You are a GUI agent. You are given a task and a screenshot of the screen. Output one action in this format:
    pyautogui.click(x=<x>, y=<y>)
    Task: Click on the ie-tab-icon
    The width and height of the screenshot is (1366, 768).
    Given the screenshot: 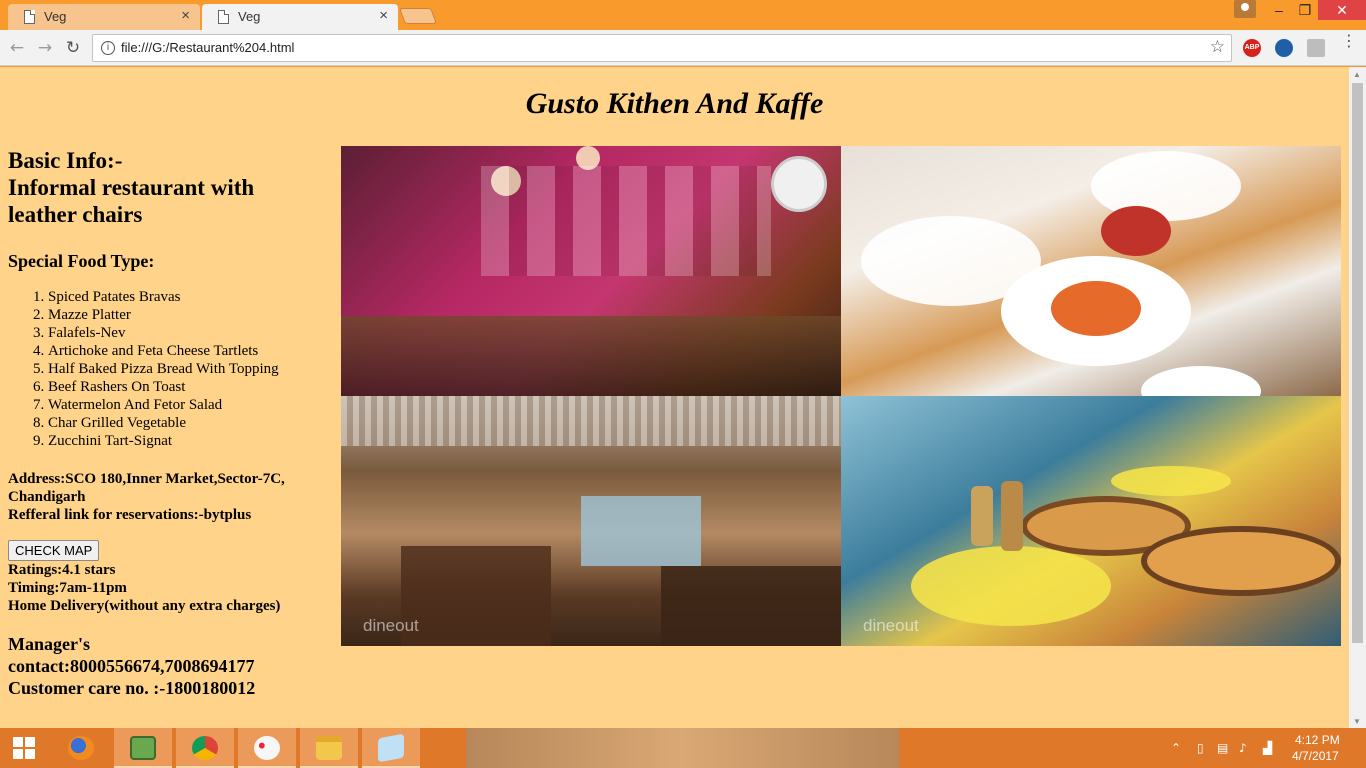 What is the action you would take?
    pyautogui.click(x=1284, y=48)
    